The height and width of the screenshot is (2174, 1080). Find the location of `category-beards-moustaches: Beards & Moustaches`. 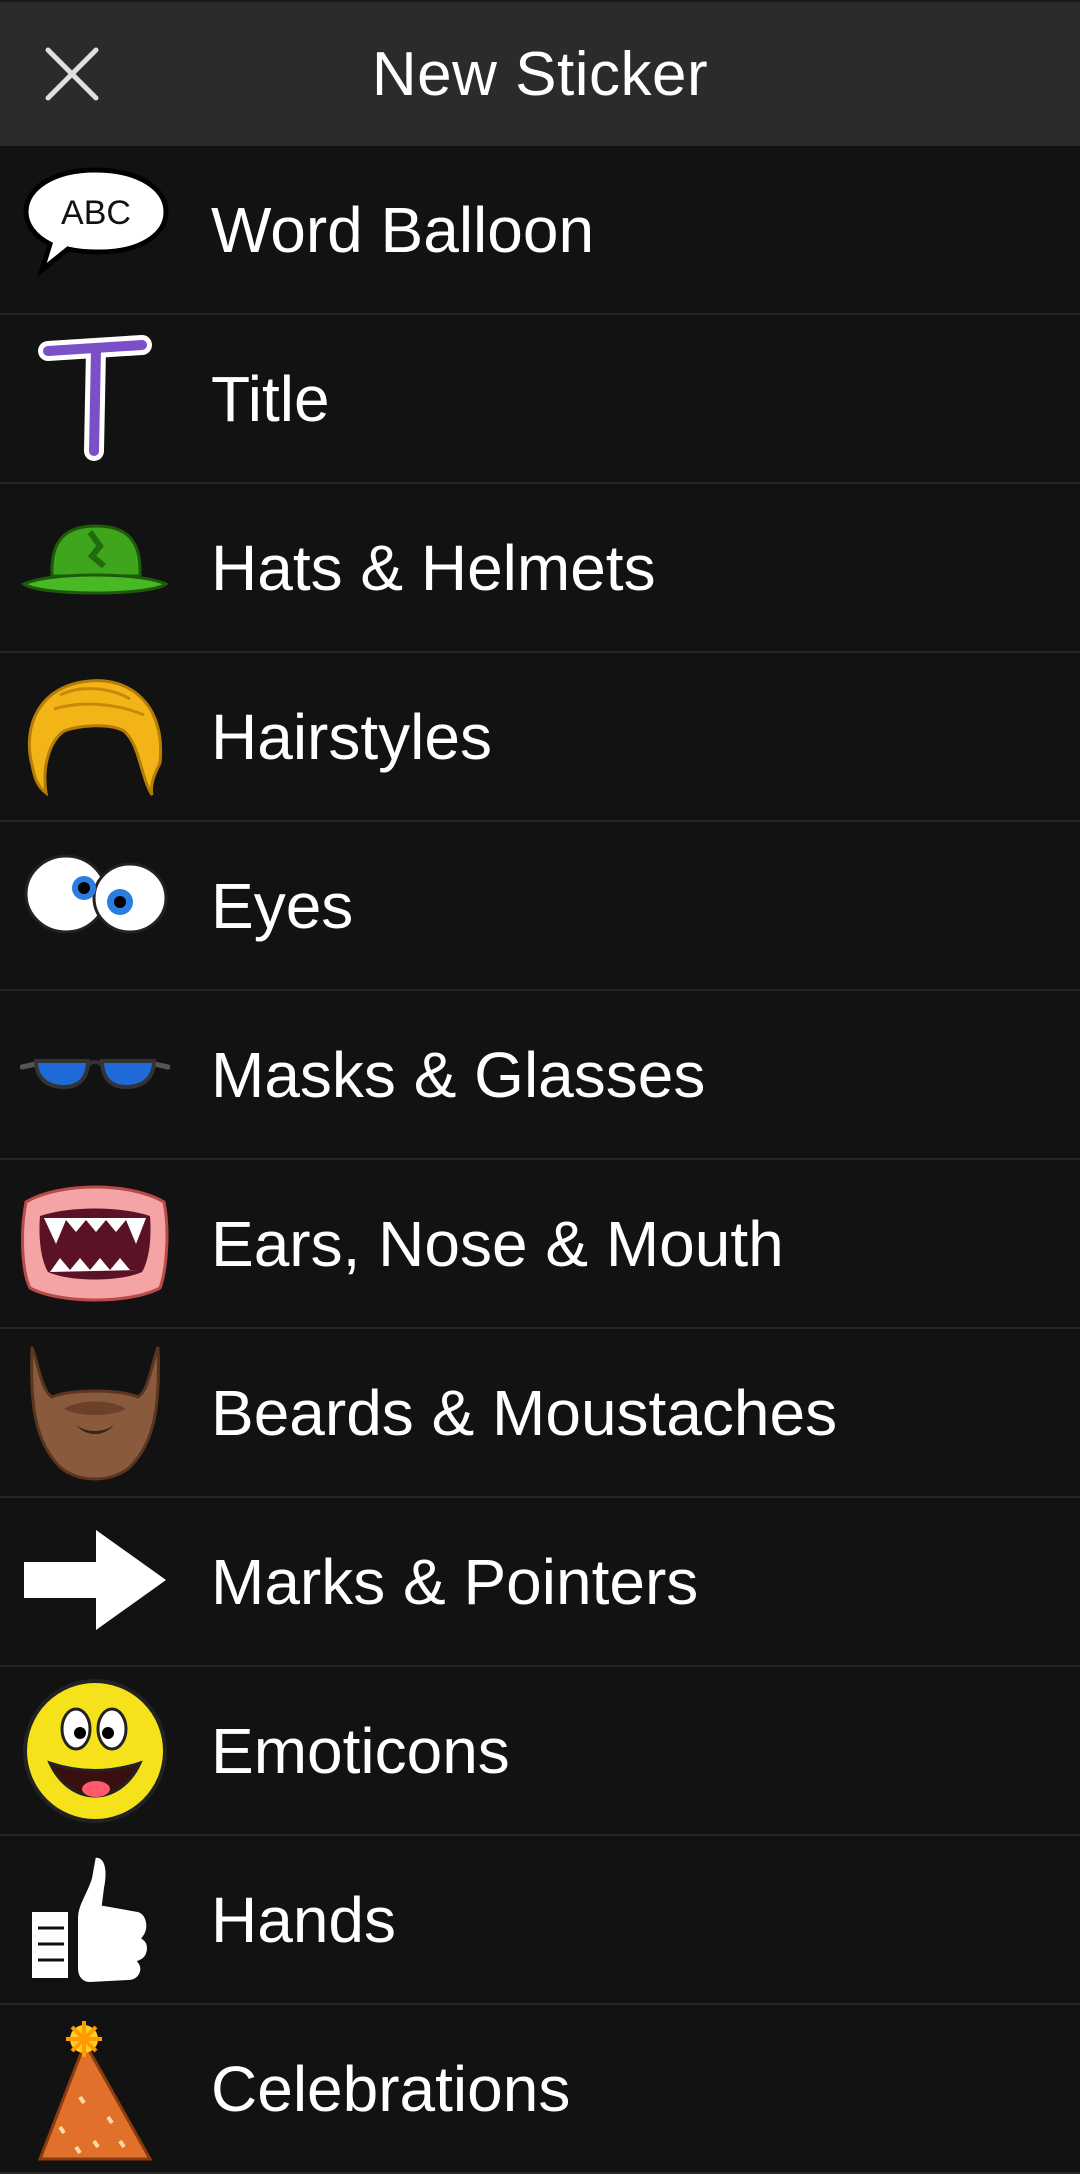

category-beards-moustaches: Beards & Moustaches is located at coordinates (540, 1413).